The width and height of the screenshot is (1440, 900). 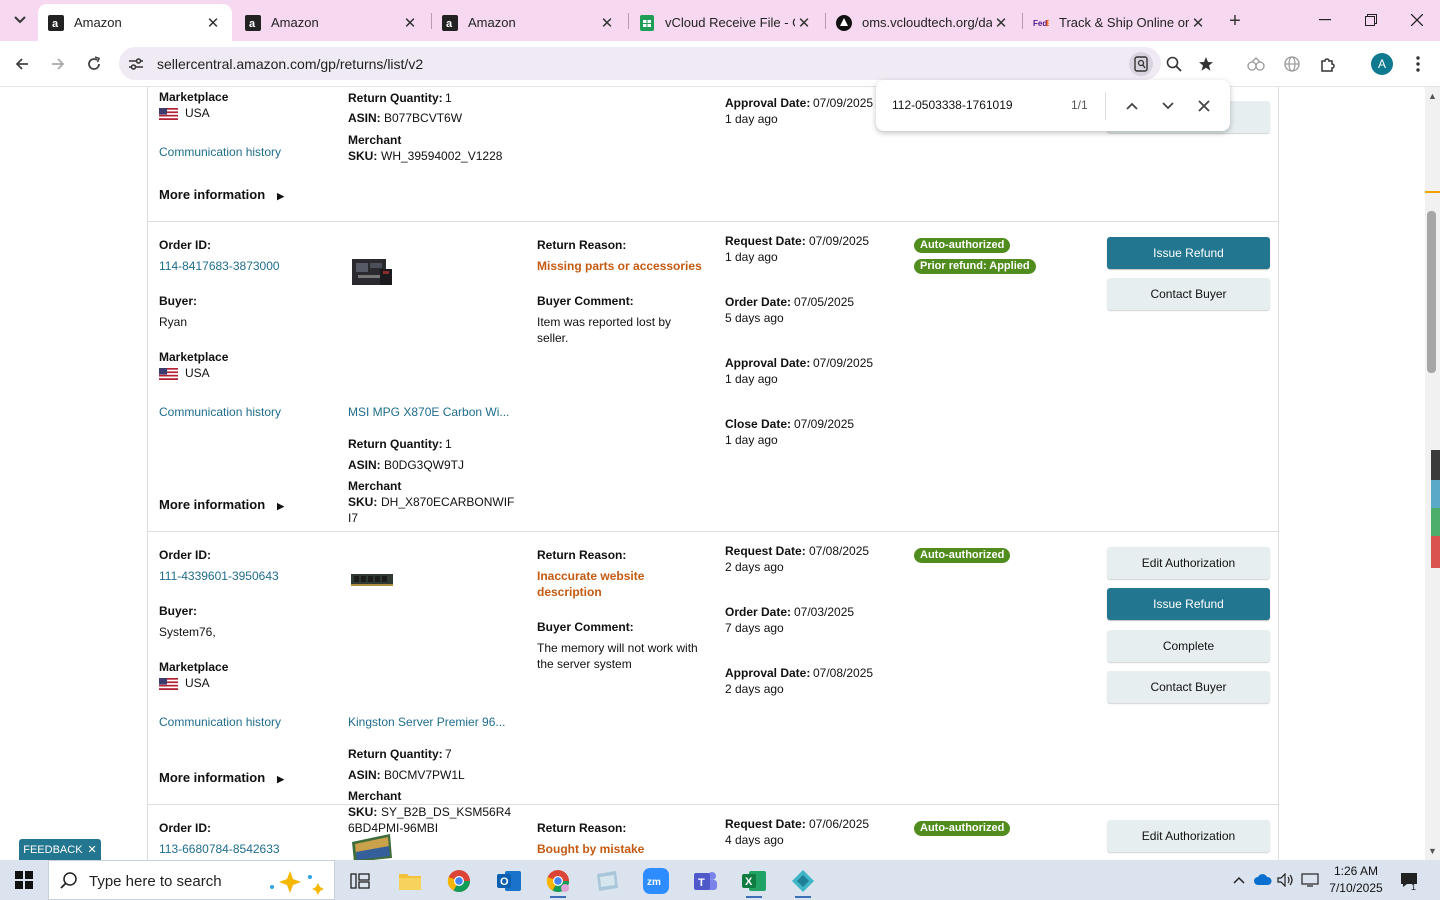 What do you see at coordinates (585, 301) in the screenshot?
I see `buyer-comment-label: Buyer Comment:` at bounding box center [585, 301].